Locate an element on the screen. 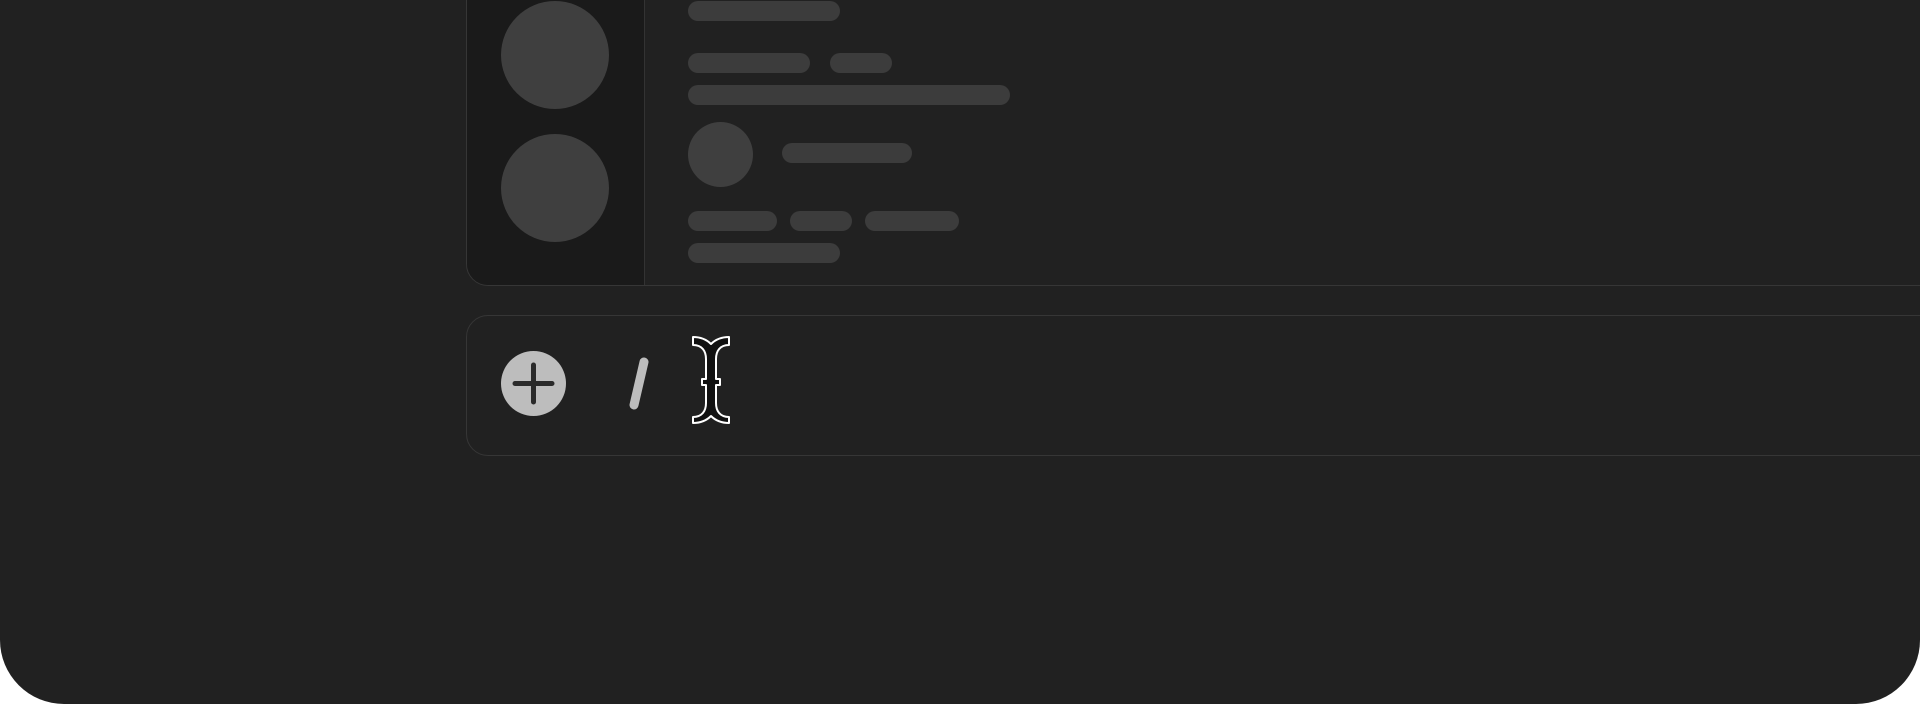  plus-icon is located at coordinates (533, 383).